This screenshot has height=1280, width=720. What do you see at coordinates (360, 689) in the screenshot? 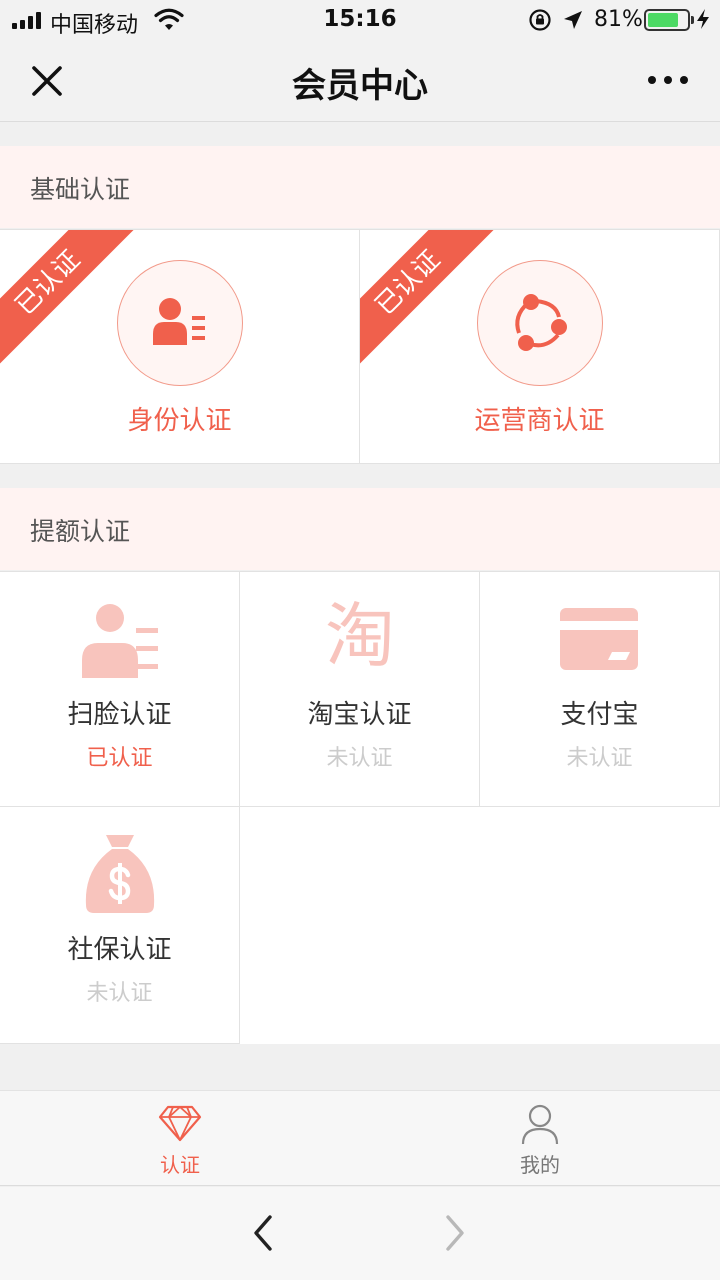
I see `taobao-auth-card: 淘 淘宝认证 未认证` at bounding box center [360, 689].